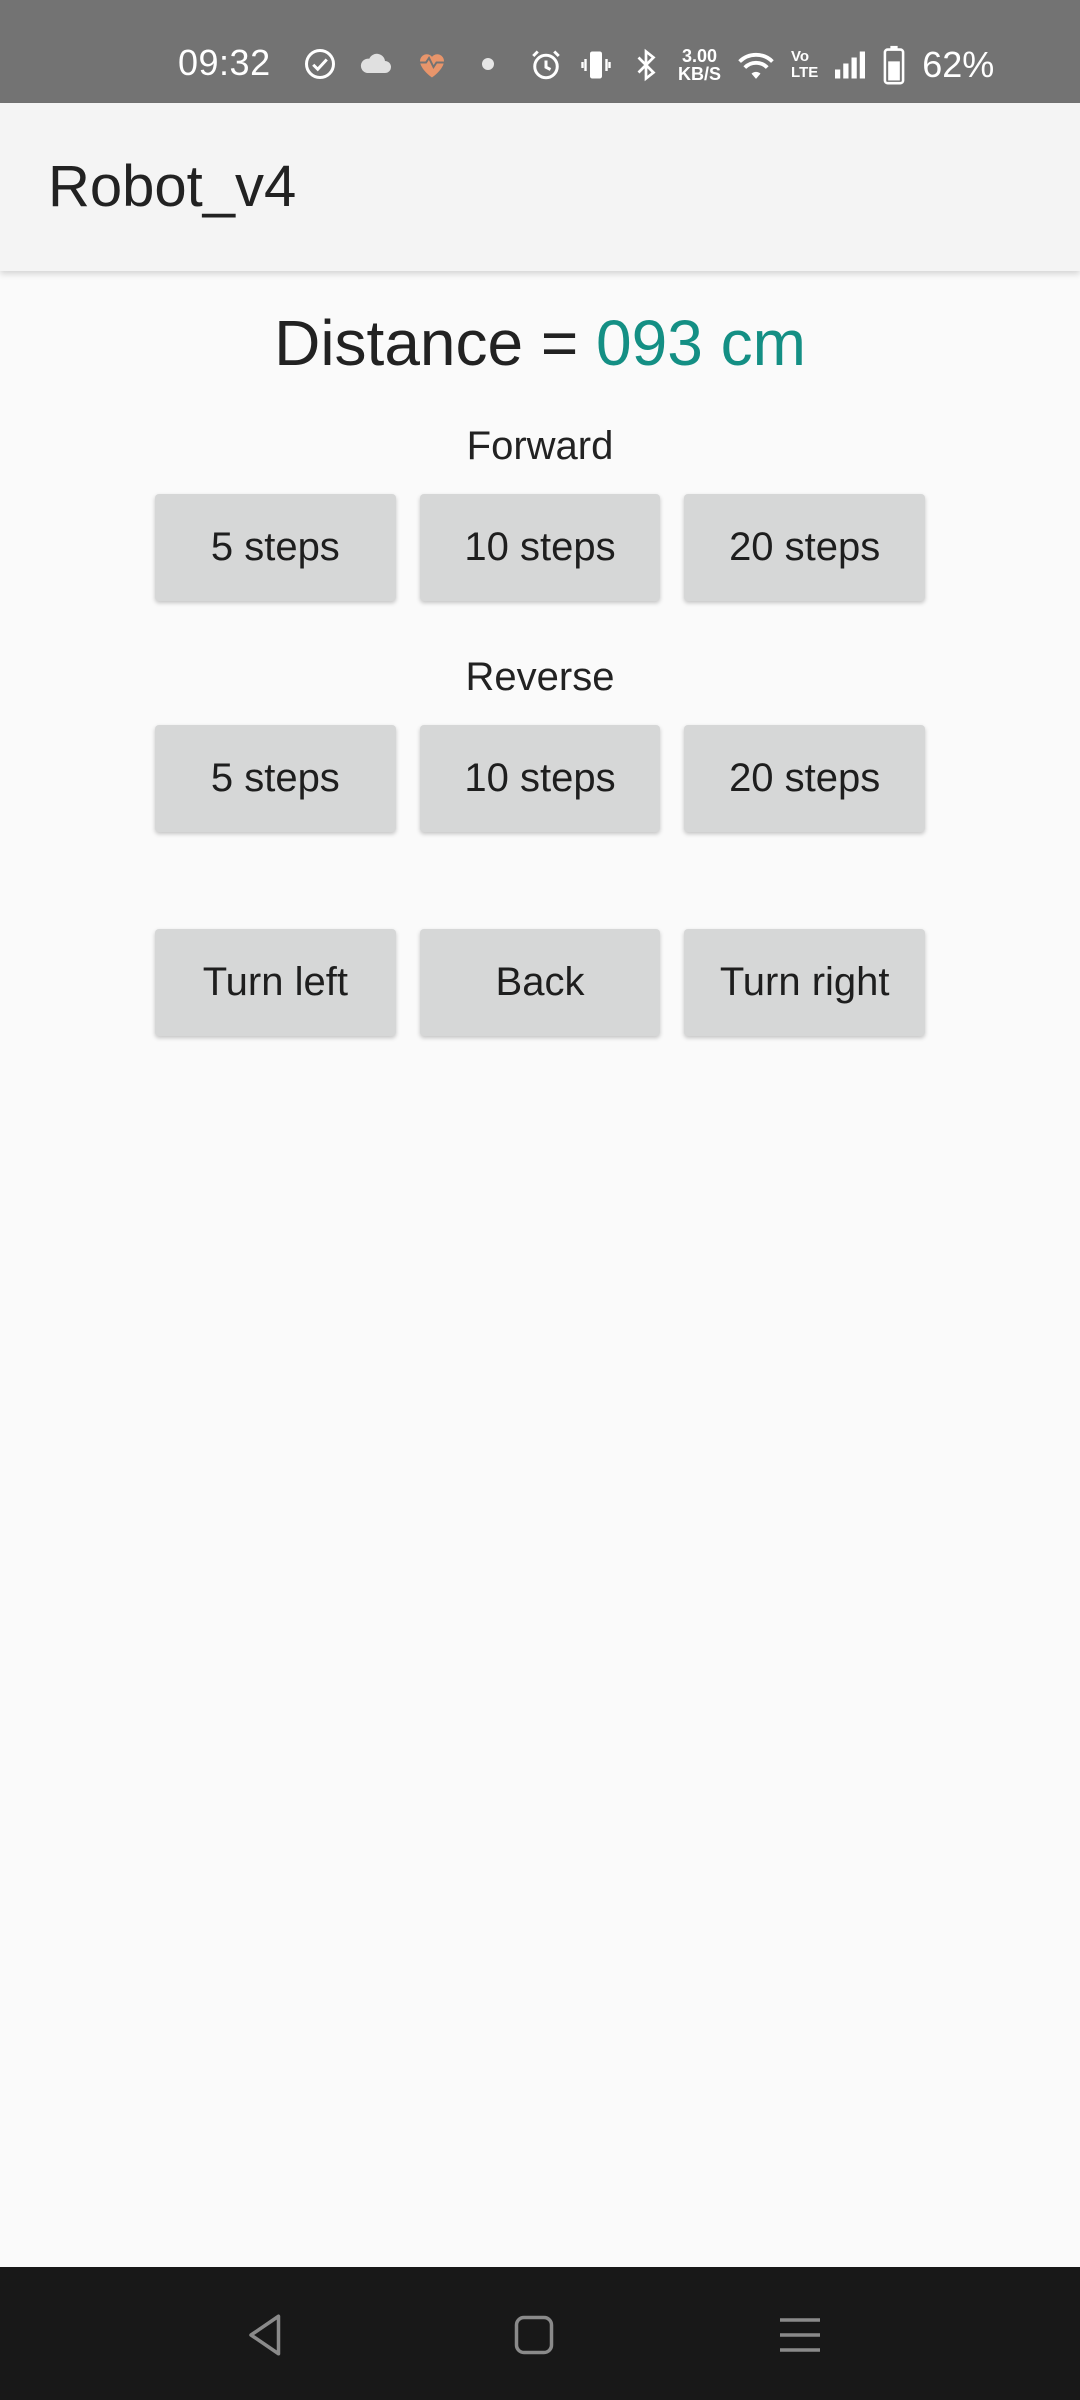 The image size is (1080, 2400). I want to click on distance-readout: Distance = 093 cm, so click(540, 343).